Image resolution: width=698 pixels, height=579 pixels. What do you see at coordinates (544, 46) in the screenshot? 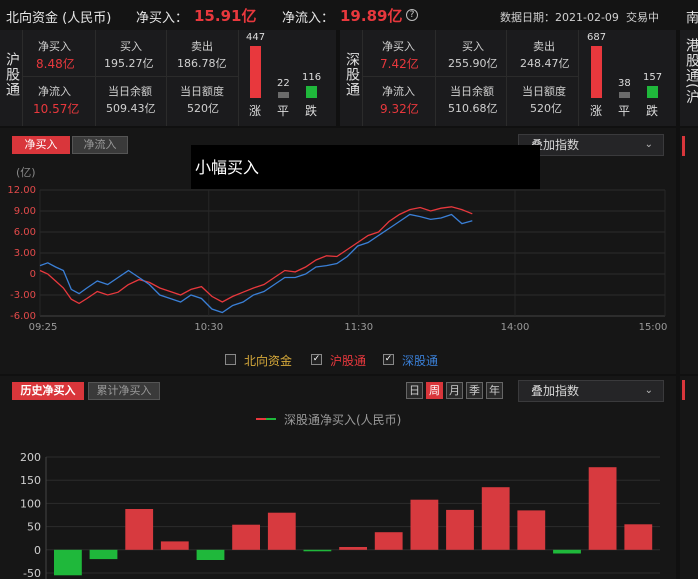
I see `shen-sell-label: 卖出` at bounding box center [544, 46].